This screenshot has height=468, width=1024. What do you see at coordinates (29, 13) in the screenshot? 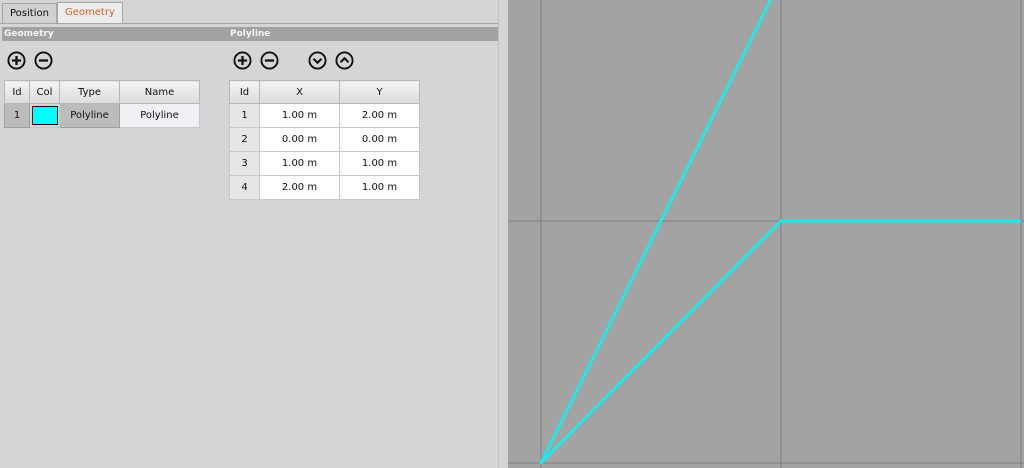
I see `tab-position: Position` at bounding box center [29, 13].